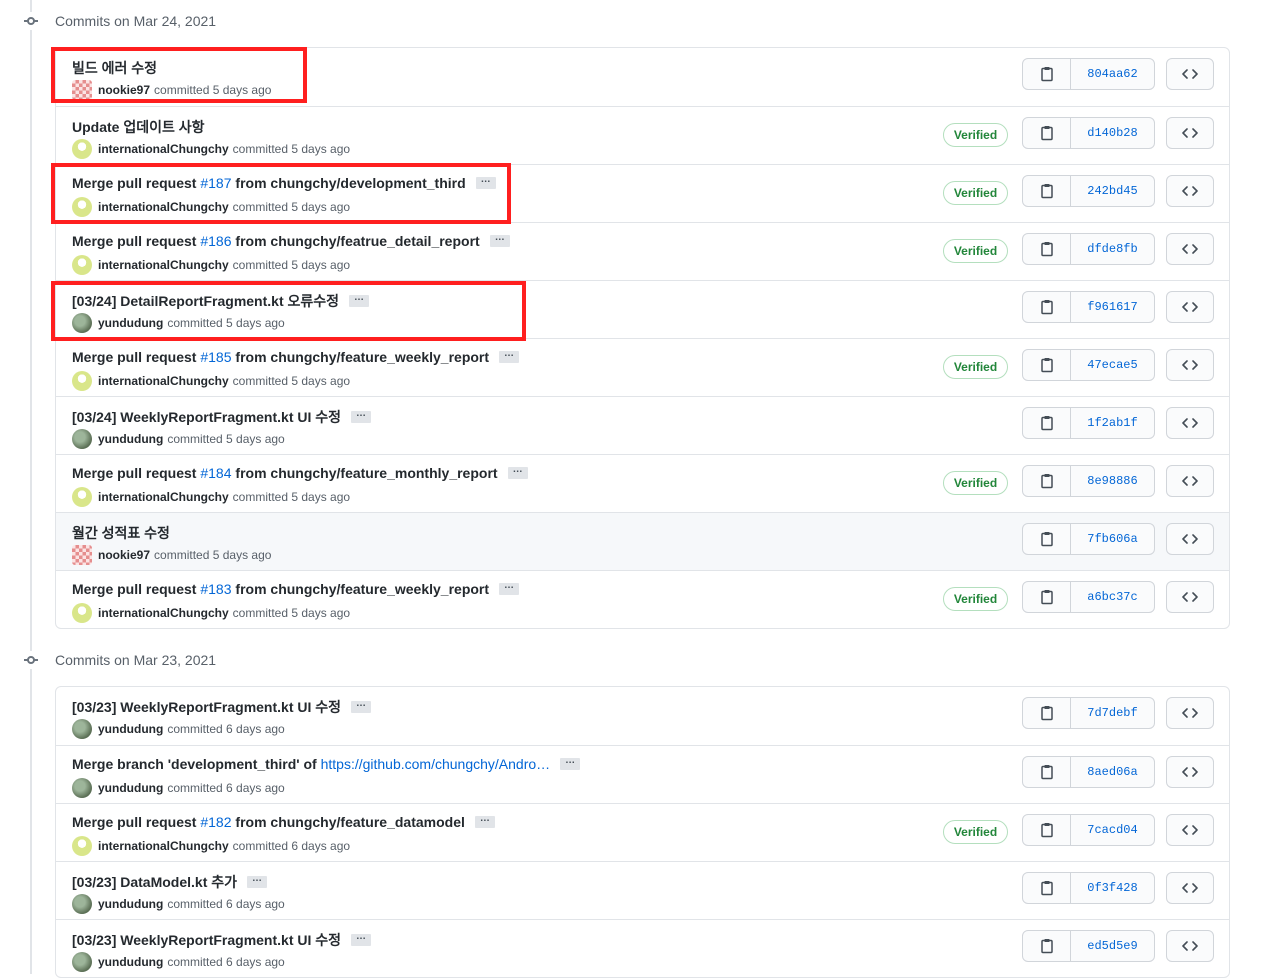 This screenshot has height=978, width=1265. What do you see at coordinates (215, 357) in the screenshot?
I see `pull-request-link: #185` at bounding box center [215, 357].